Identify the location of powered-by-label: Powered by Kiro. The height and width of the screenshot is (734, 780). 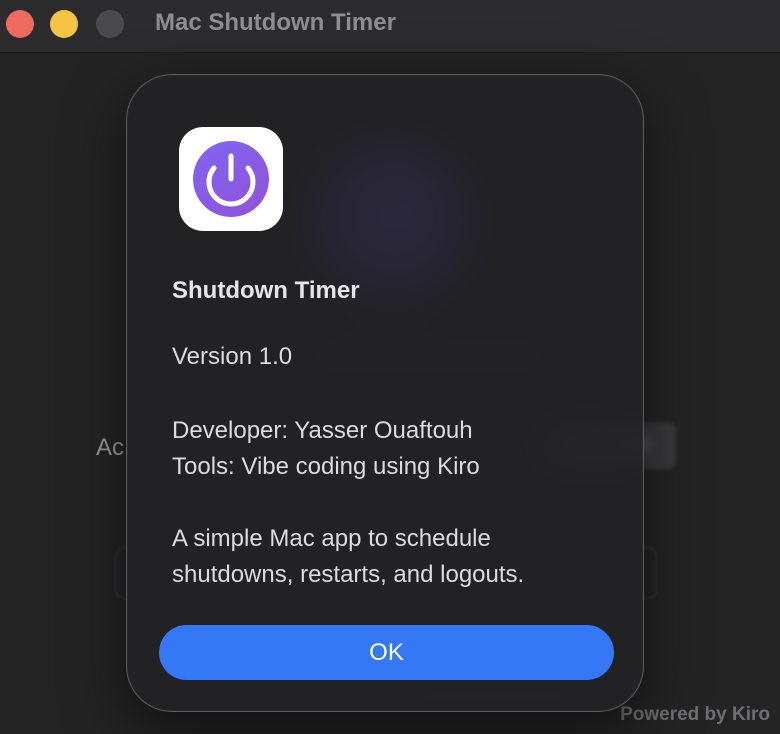
(695, 714).